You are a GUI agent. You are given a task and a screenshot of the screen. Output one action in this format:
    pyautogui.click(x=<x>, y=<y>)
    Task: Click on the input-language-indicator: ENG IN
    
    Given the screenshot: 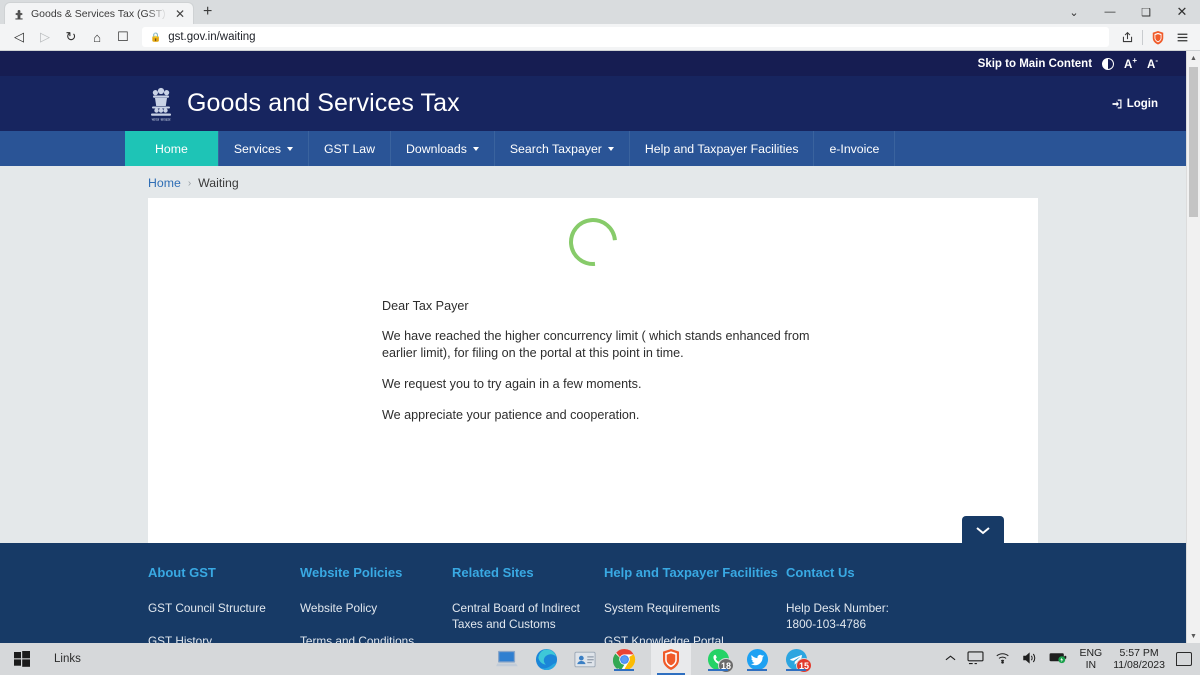 What is the action you would take?
    pyautogui.click(x=1090, y=659)
    